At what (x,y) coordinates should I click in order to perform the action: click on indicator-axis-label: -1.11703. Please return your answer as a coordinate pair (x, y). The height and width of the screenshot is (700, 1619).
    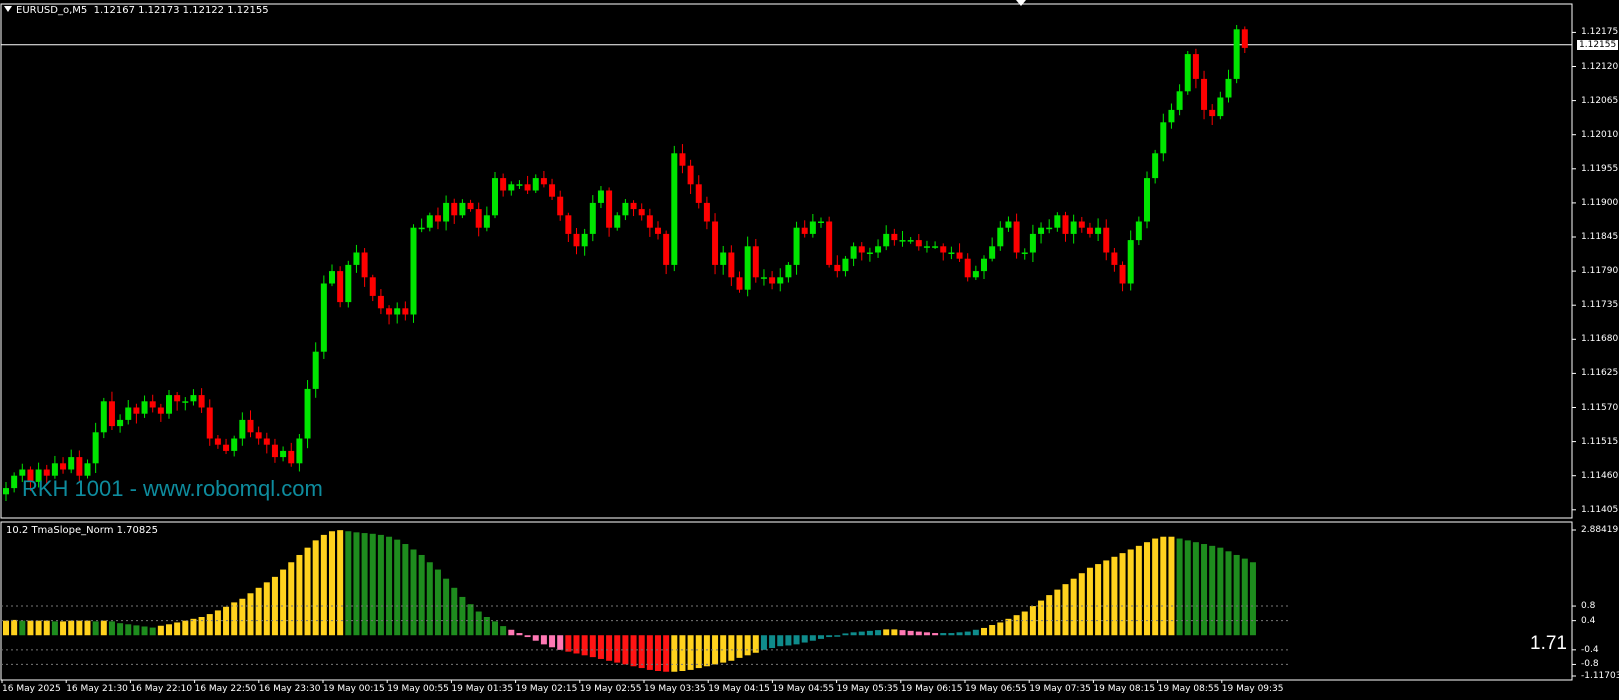
    Looking at the image, I should click on (1600, 676).